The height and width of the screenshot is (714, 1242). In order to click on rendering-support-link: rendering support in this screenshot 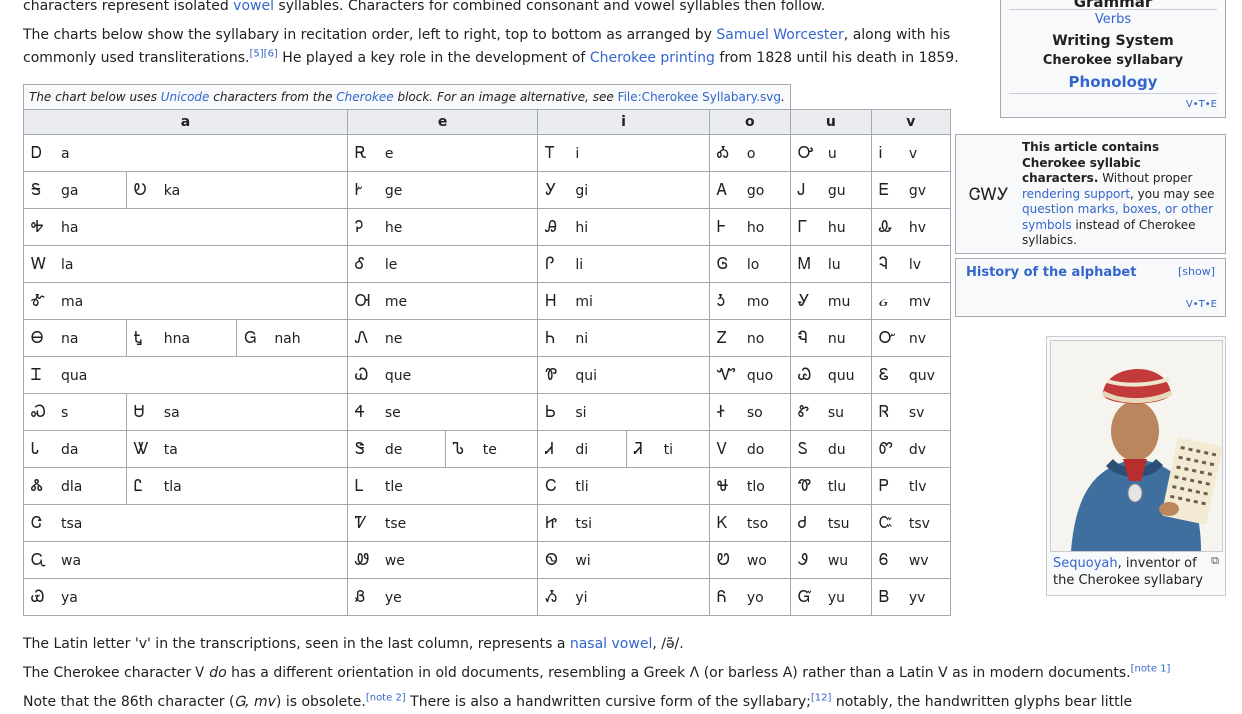, I will do `click(1076, 194)`.